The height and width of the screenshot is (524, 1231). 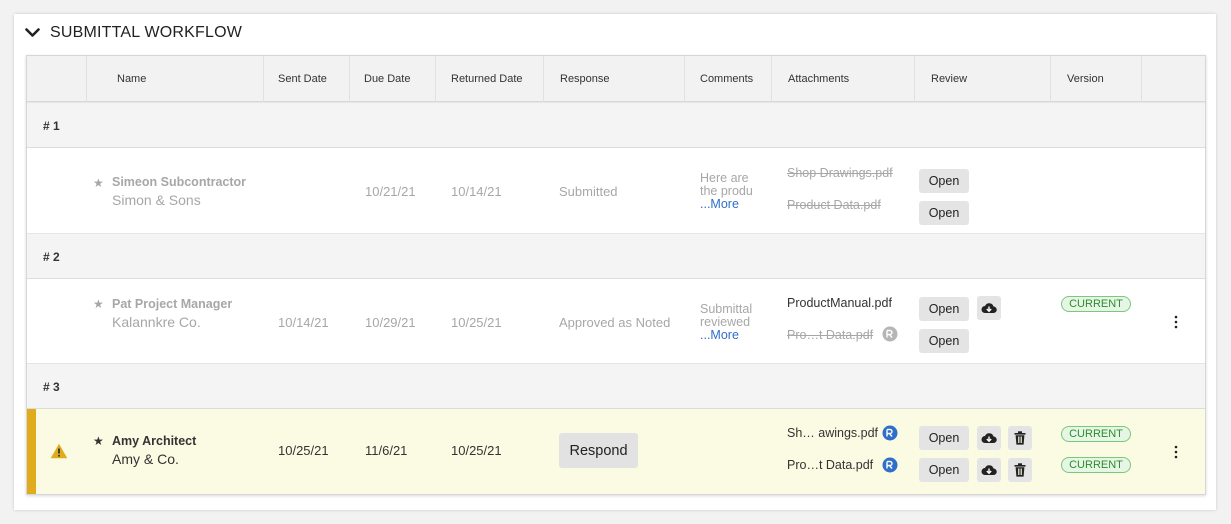 What do you see at coordinates (616, 125) in the screenshot?
I see `group-header: # 1` at bounding box center [616, 125].